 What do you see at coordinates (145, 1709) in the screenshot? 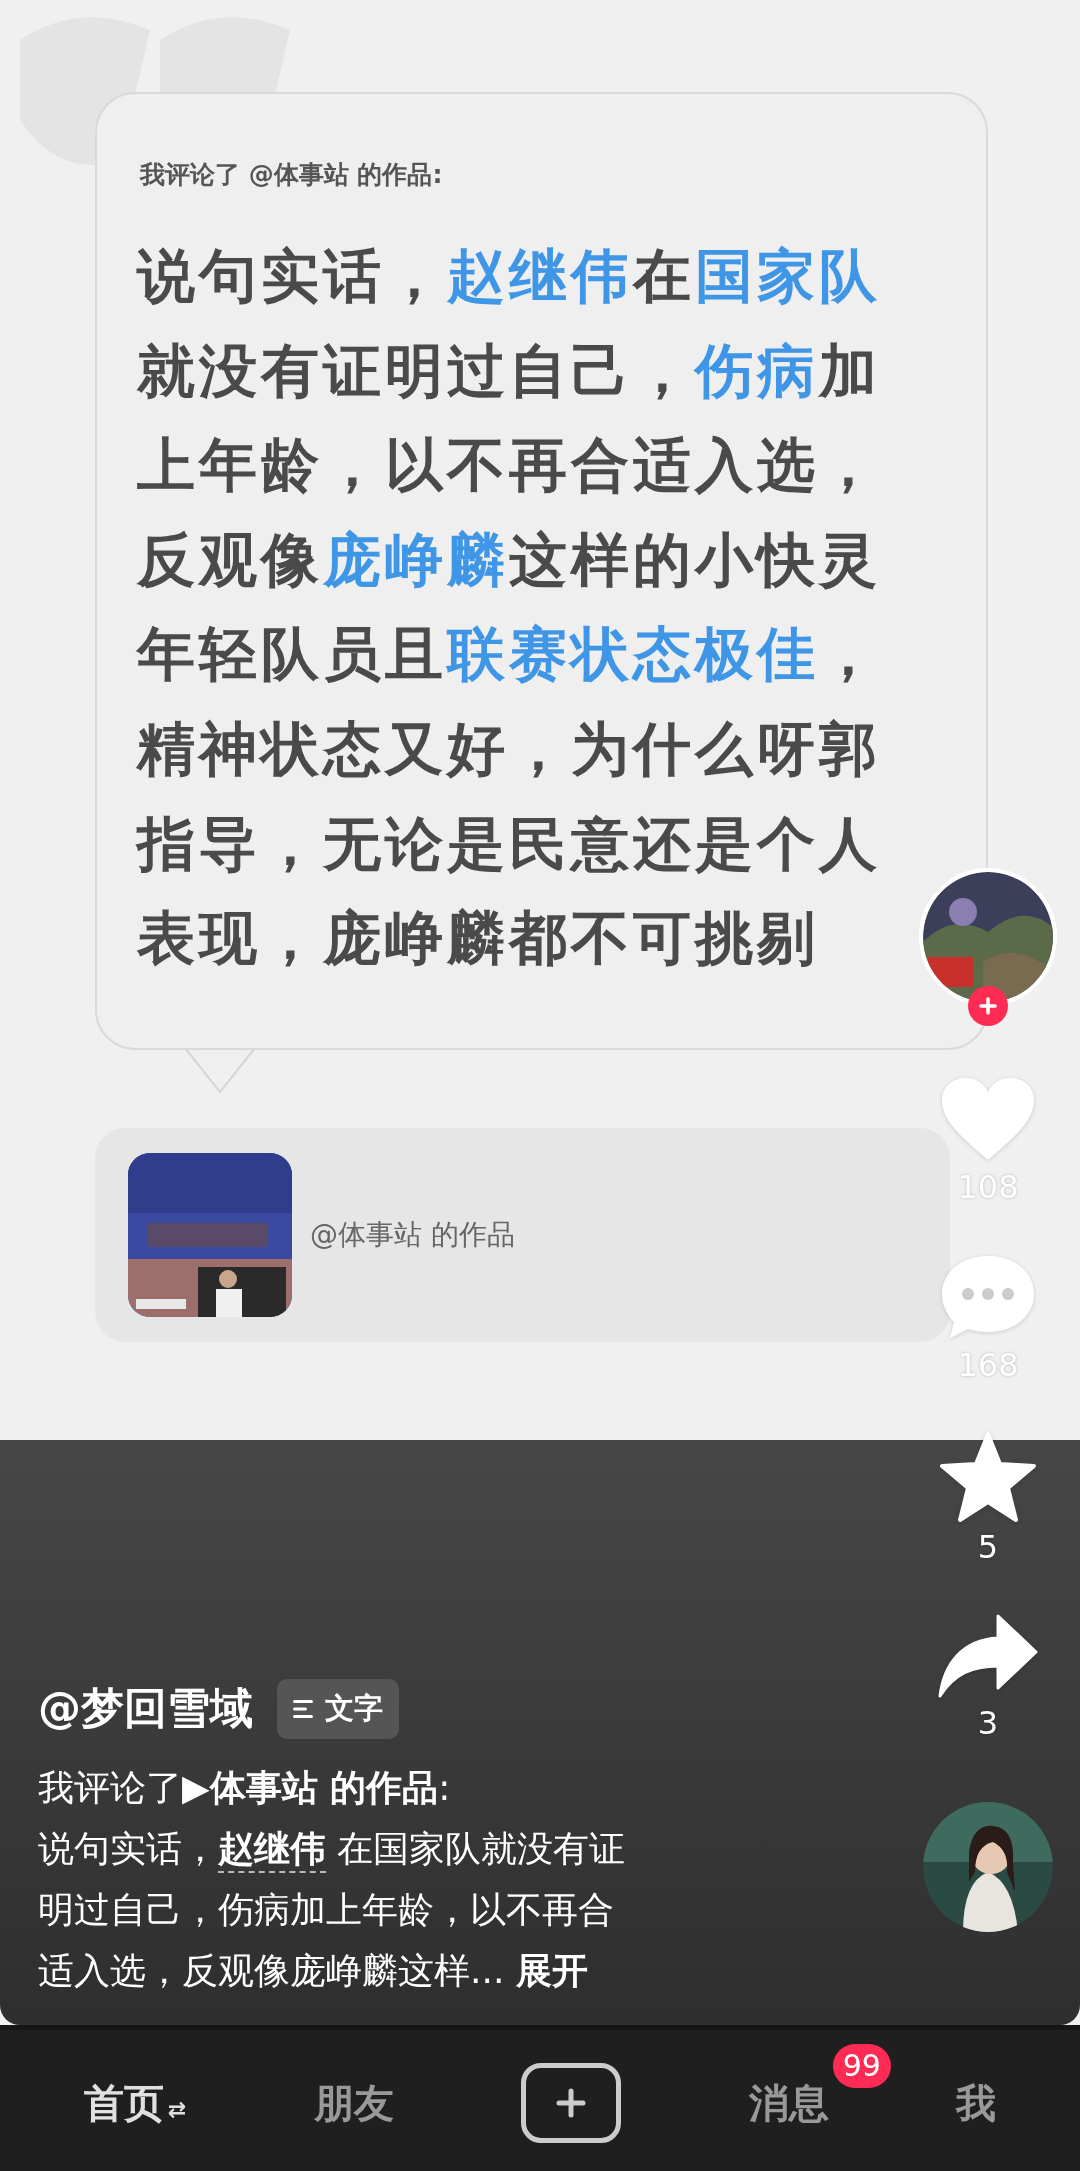
I see `author-name: @梦回雪域` at bounding box center [145, 1709].